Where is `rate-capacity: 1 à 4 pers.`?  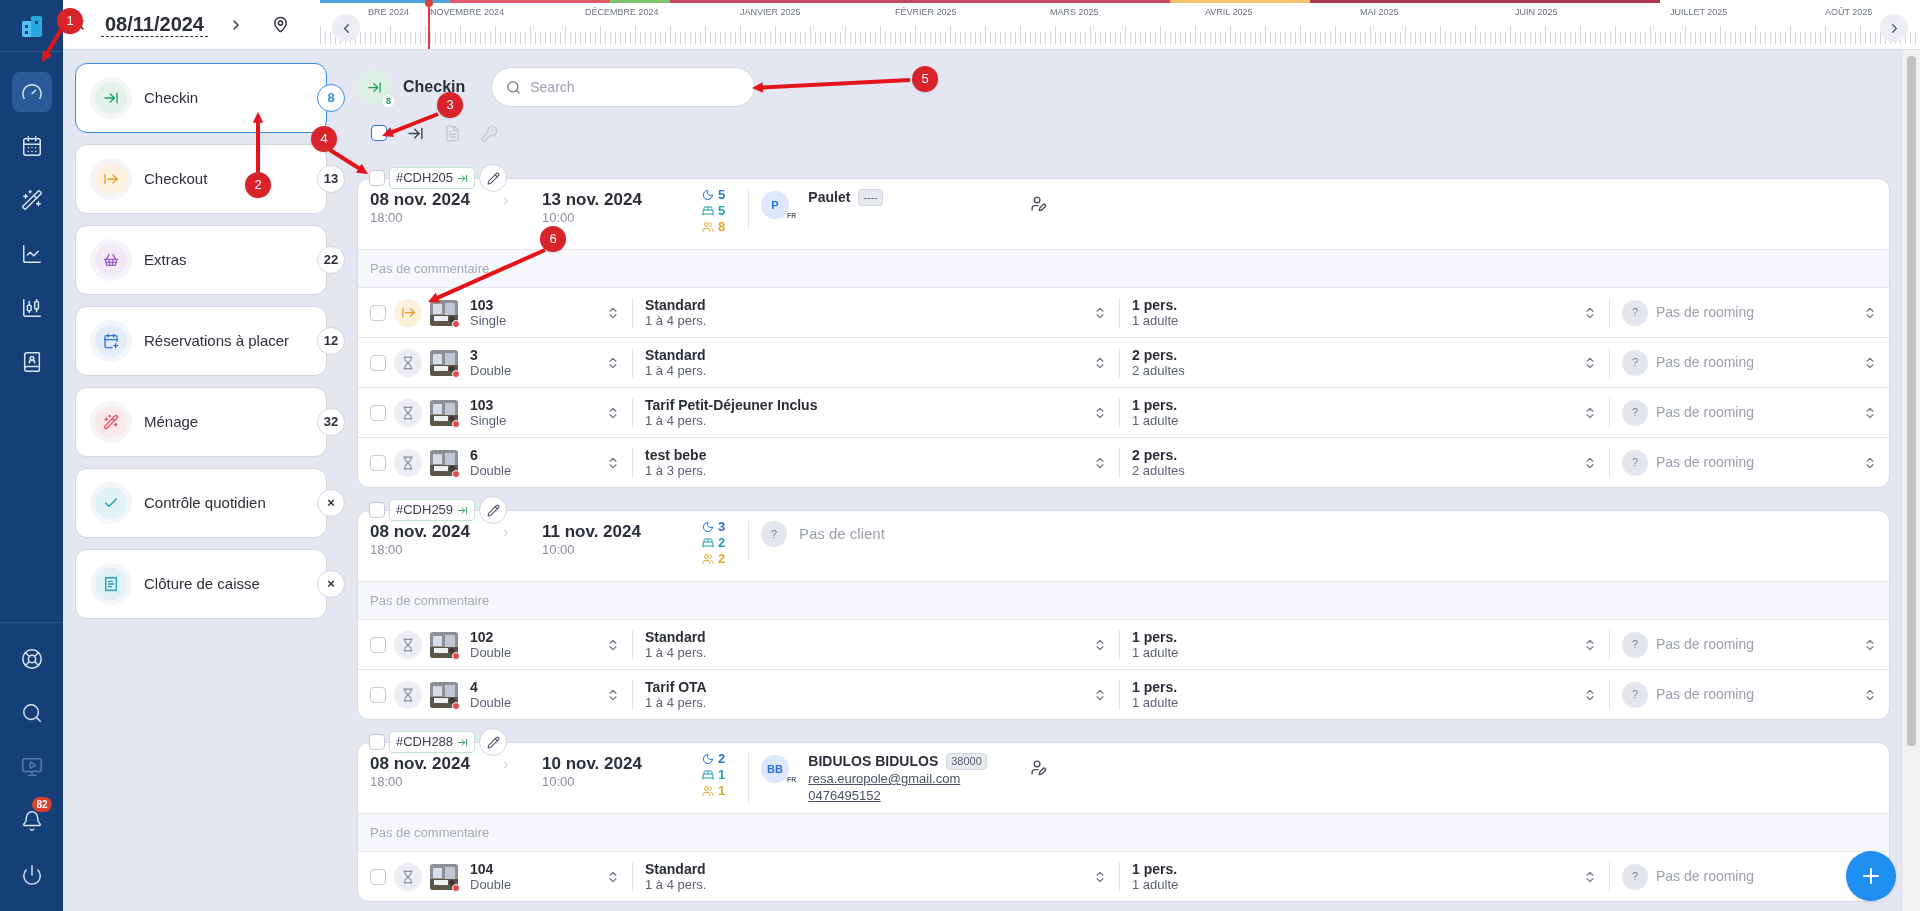 rate-capacity: 1 à 4 pers. is located at coordinates (676, 652).